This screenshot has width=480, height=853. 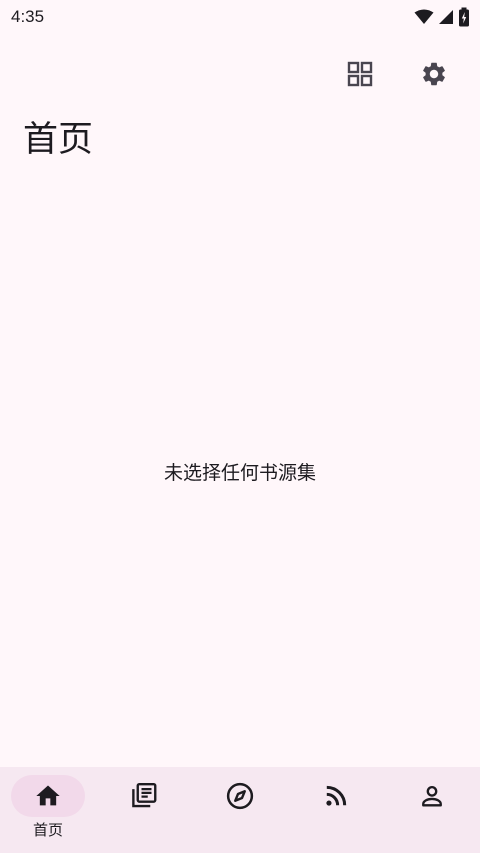 What do you see at coordinates (239, 473) in the screenshot?
I see `empty-state-message: 未选择任何书源集` at bounding box center [239, 473].